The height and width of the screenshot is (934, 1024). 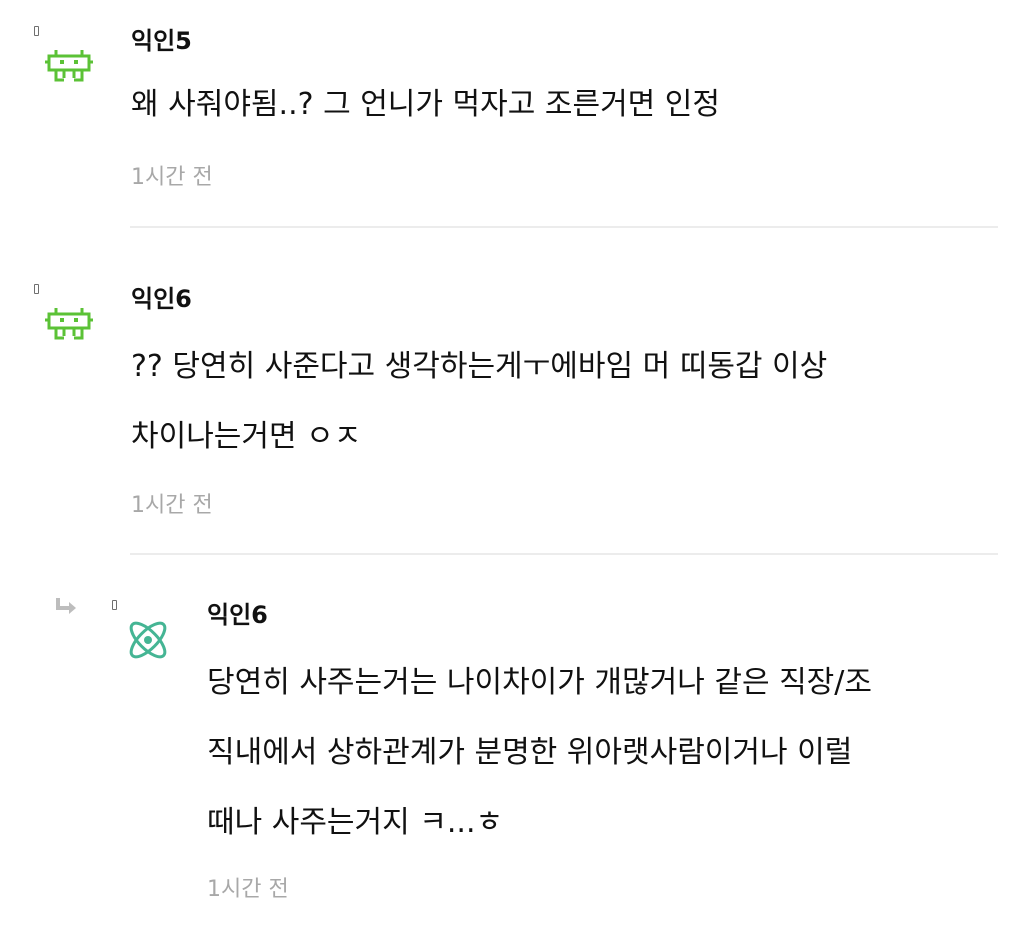 I want to click on comment-body-line: 차이나는거면 ㅇㅈ, so click(x=246, y=436).